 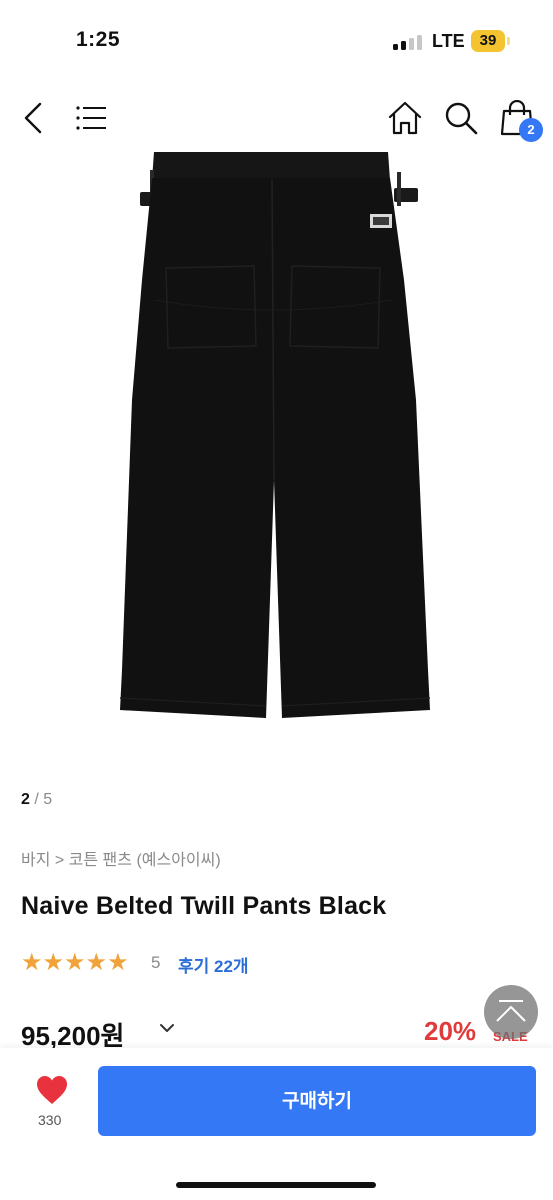 I want to click on image-pager: 2 / 5, so click(x=36, y=800).